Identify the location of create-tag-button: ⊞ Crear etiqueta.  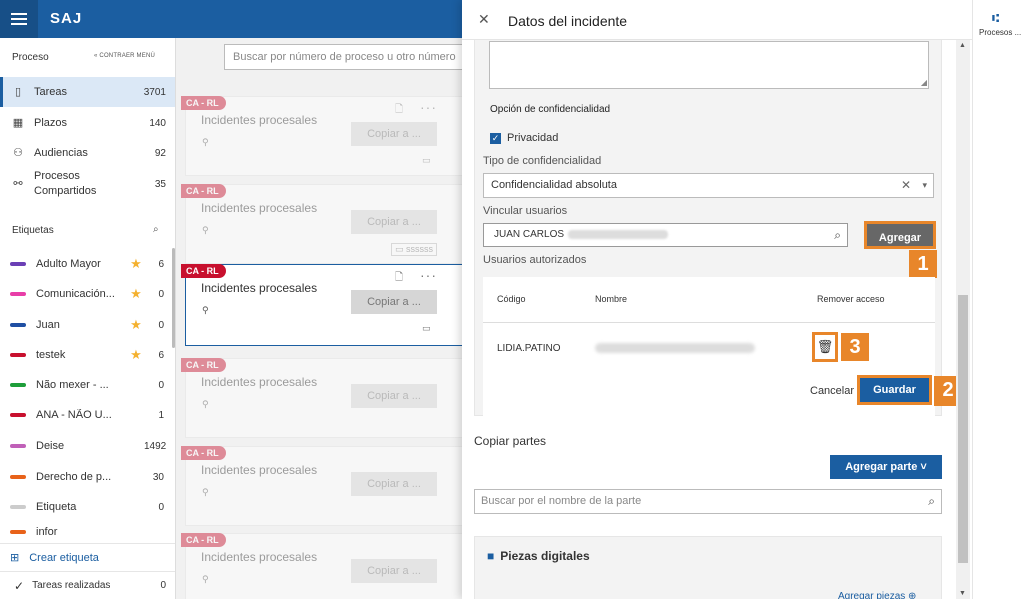
(87, 557).